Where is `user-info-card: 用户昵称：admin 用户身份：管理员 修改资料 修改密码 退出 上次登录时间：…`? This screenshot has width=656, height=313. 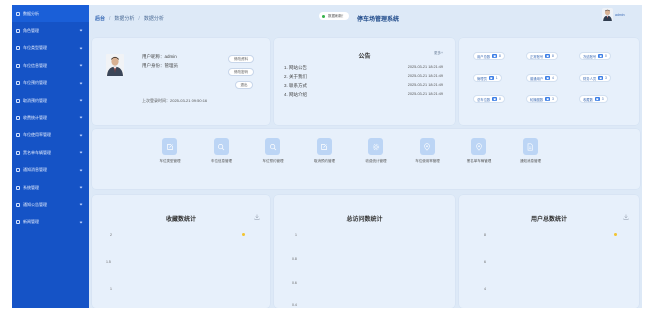 user-info-card: 用户昵称：admin 用户身份：管理员 修改资料 修改密码 退出 上次登录时间：… is located at coordinates (181, 81).